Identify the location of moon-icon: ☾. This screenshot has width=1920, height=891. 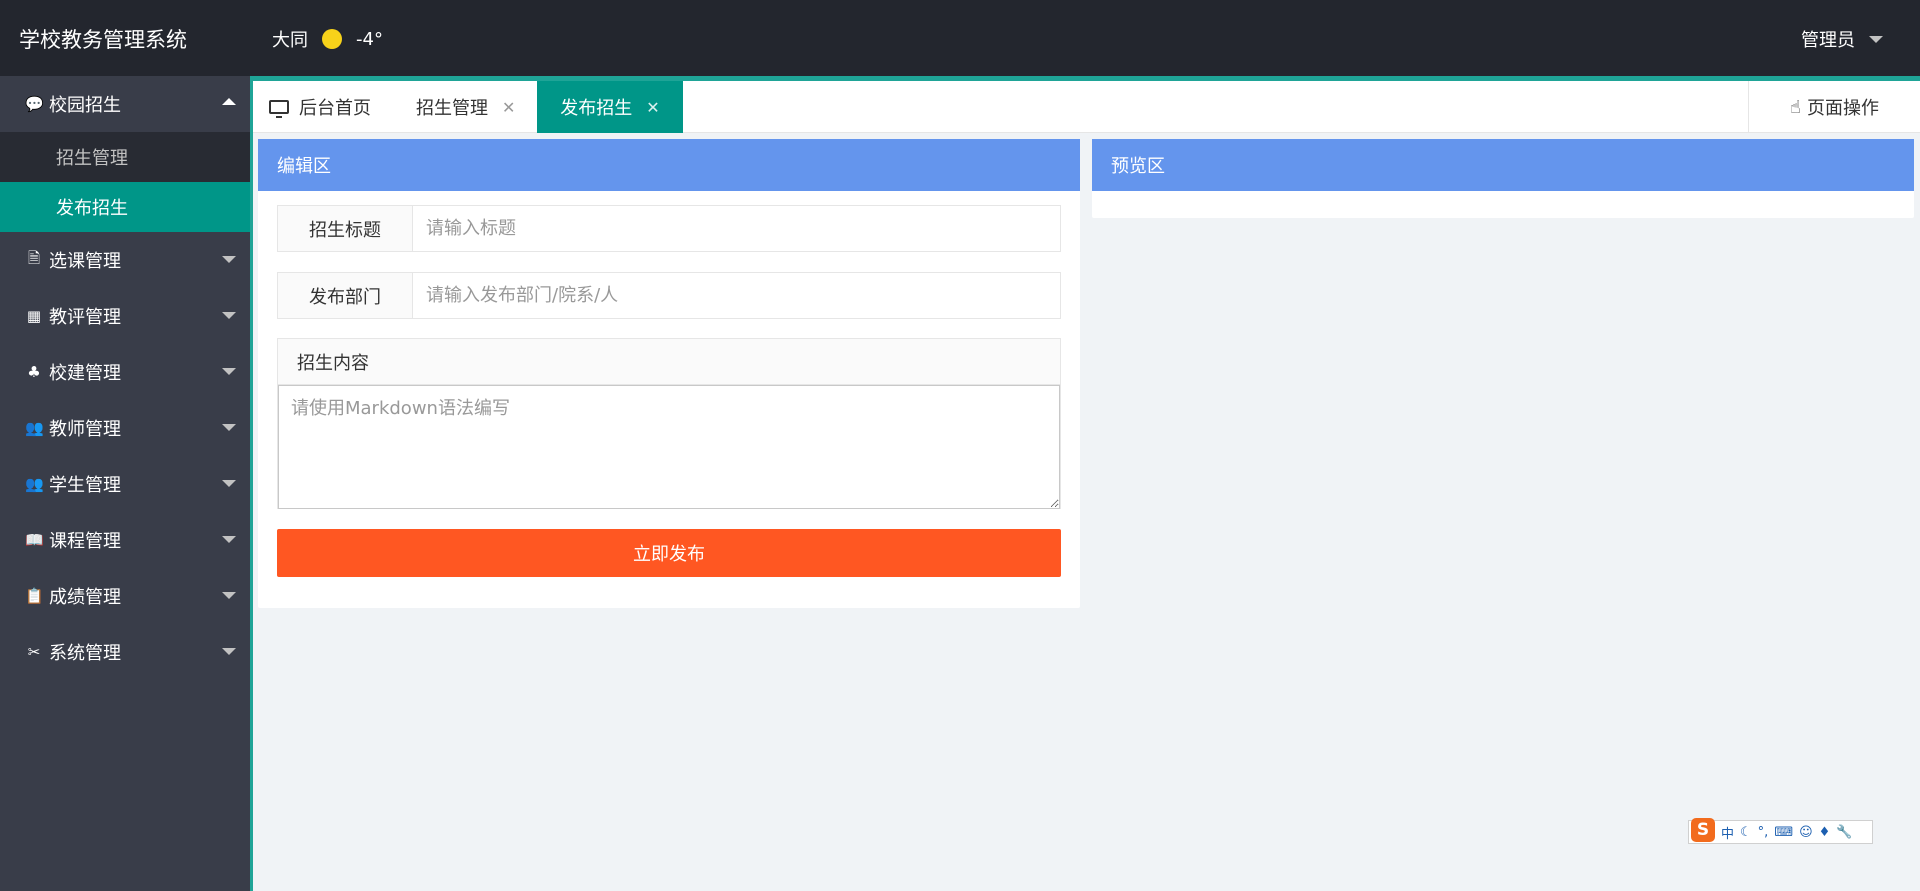
(1746, 832).